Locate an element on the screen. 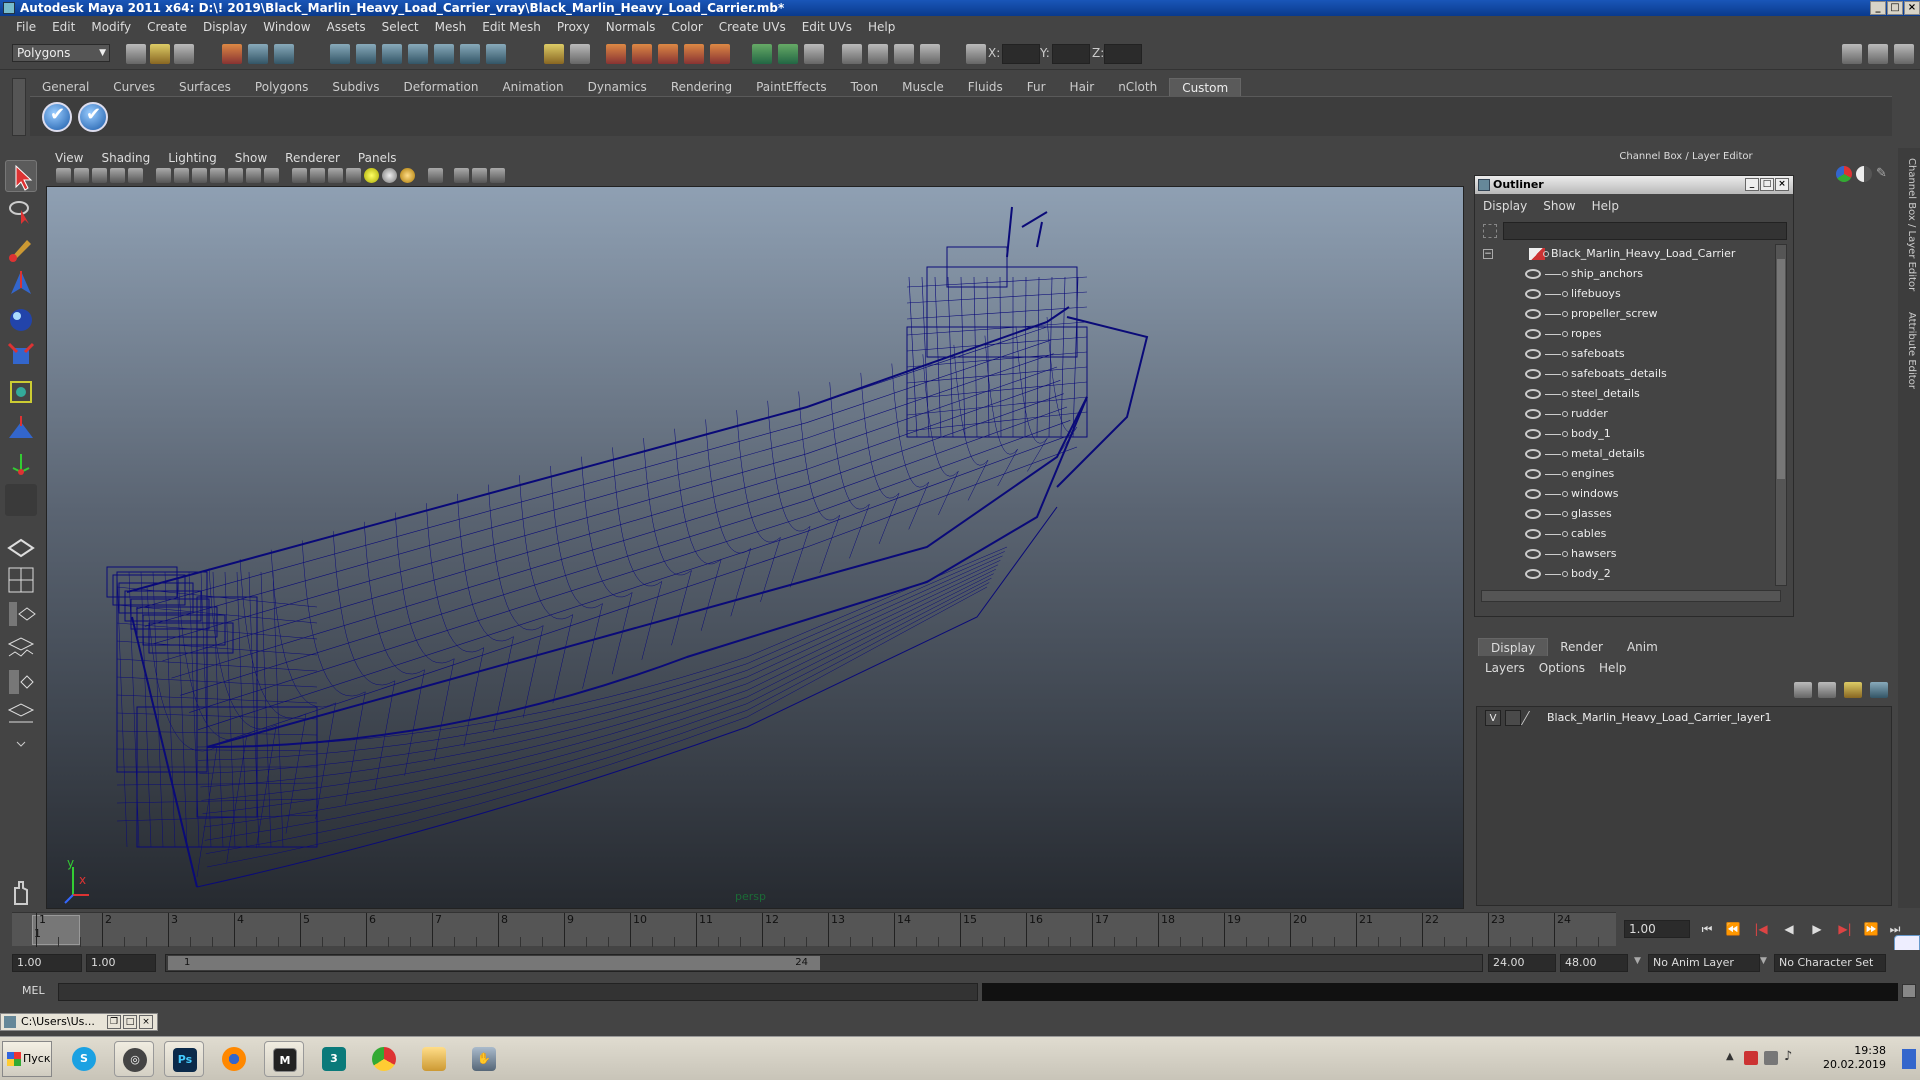  menu-edit-mesh: Edit Mesh is located at coordinates (511, 27).